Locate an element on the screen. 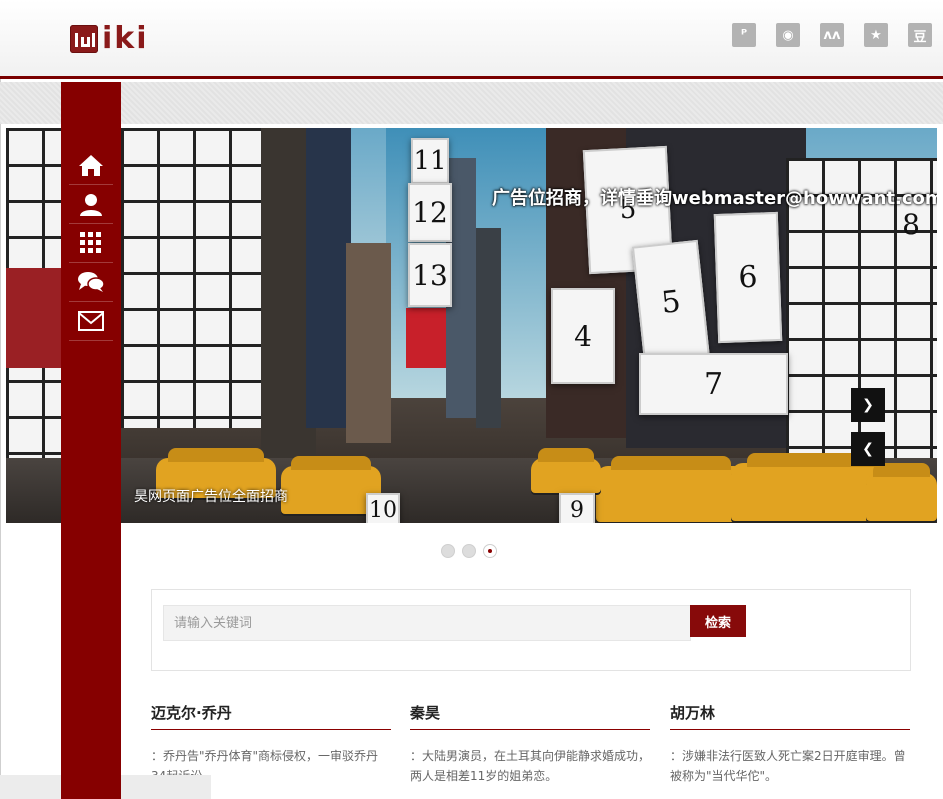 This screenshot has height=799, width=943. news-title: 胡万林 is located at coordinates (790, 716).